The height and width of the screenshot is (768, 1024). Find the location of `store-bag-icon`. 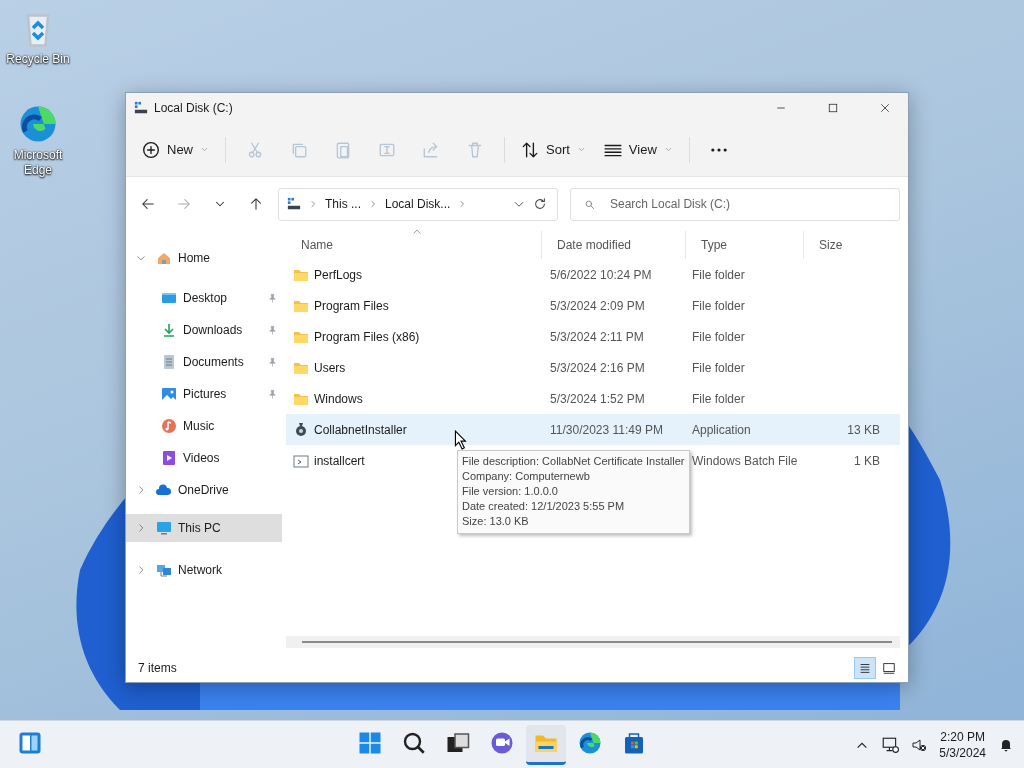

store-bag-icon is located at coordinates (634, 743).